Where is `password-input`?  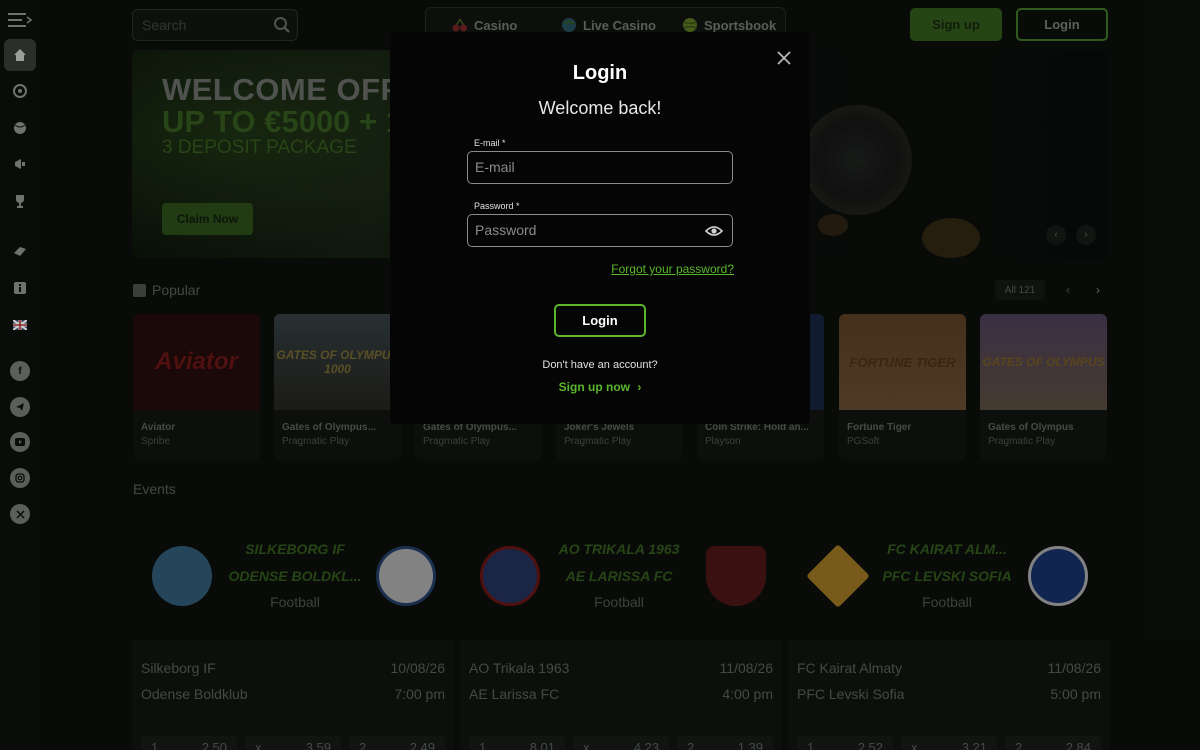
password-input is located at coordinates (585, 230).